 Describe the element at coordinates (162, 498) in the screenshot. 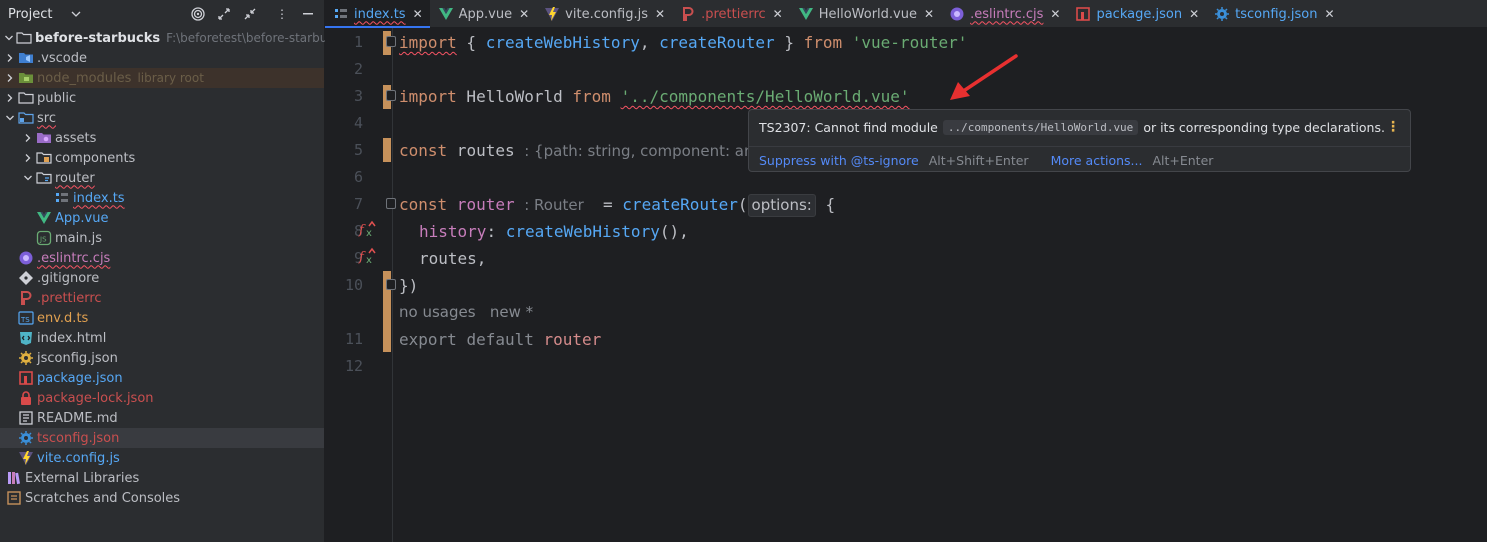

I see `tree-item-scratches-and-consoles: Scratches and Consoles` at that location.